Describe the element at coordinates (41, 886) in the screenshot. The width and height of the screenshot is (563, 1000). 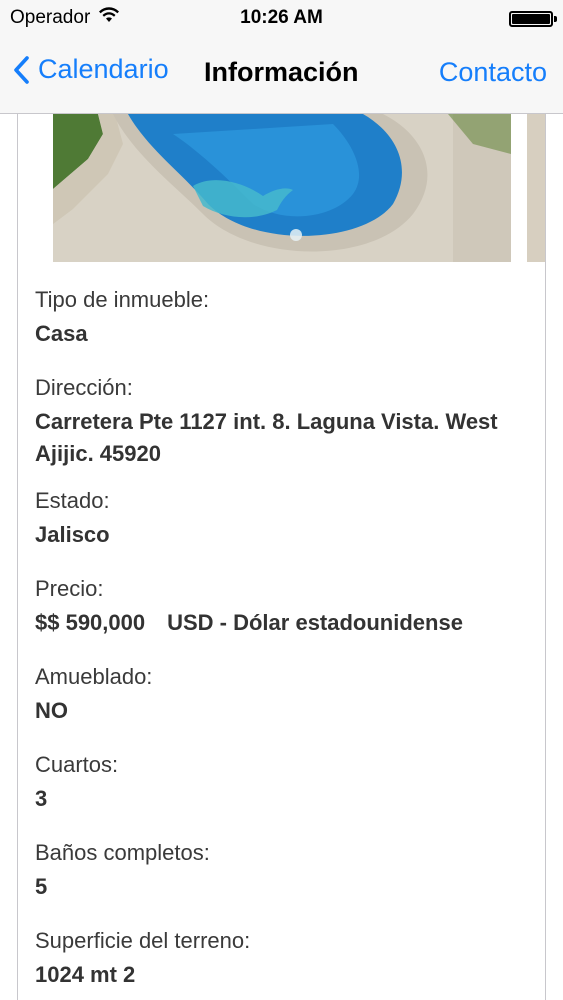
I see `field-value: 5` at that location.